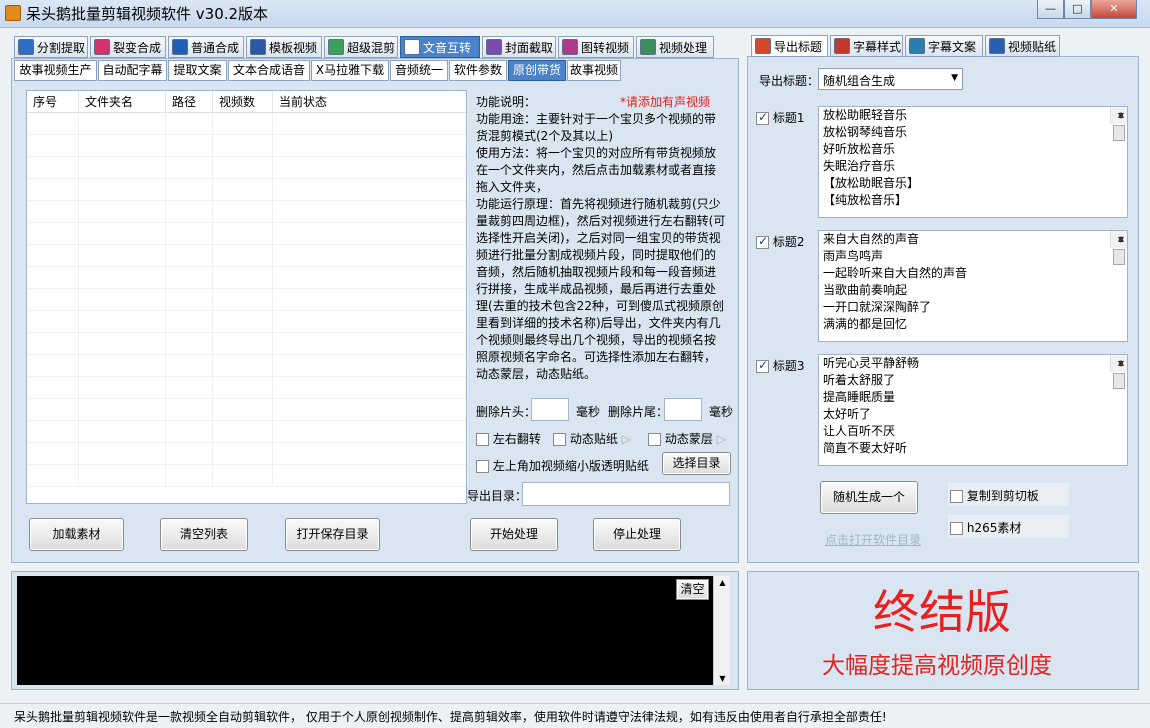 Image resolution: width=1150 pixels, height=728 pixels. I want to click on sub-tab-3: 提取文案, so click(197, 70).